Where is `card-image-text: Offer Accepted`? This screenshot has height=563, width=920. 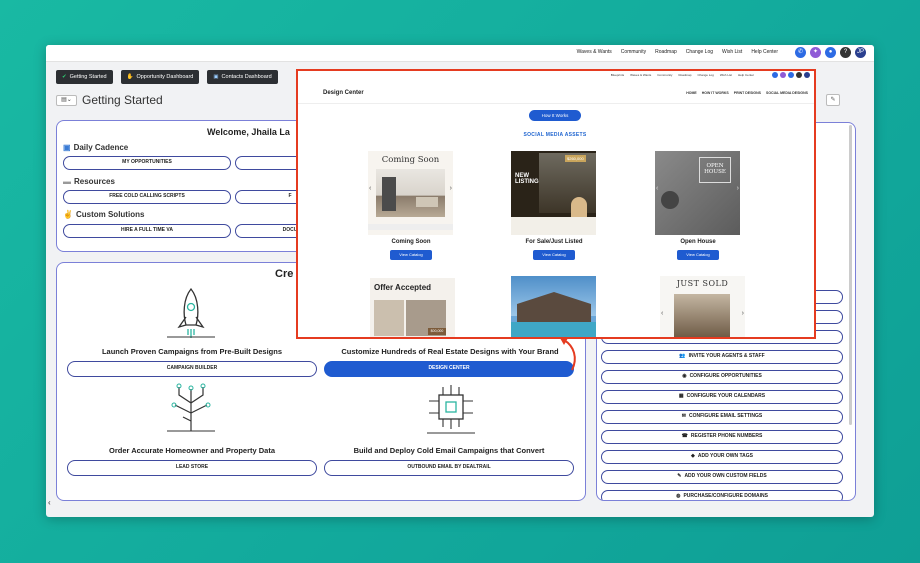 card-image-text: Offer Accepted is located at coordinates (403, 287).